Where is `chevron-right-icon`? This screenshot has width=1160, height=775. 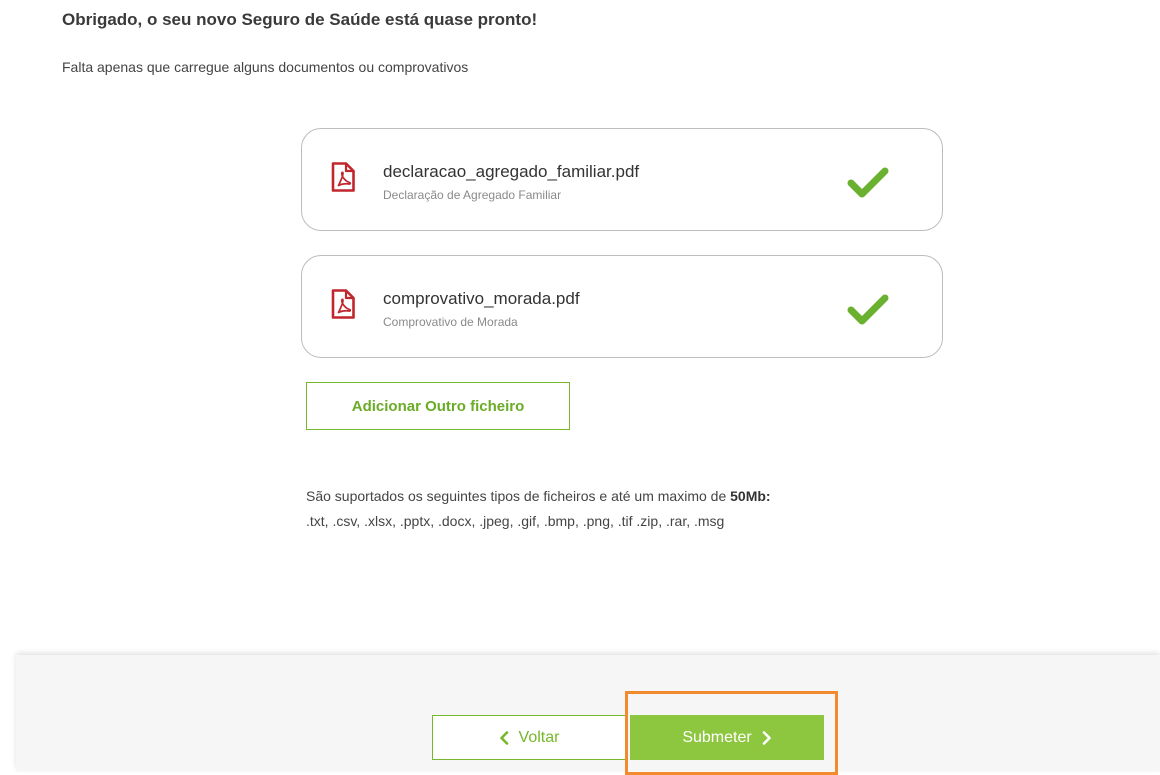 chevron-right-icon is located at coordinates (767, 737).